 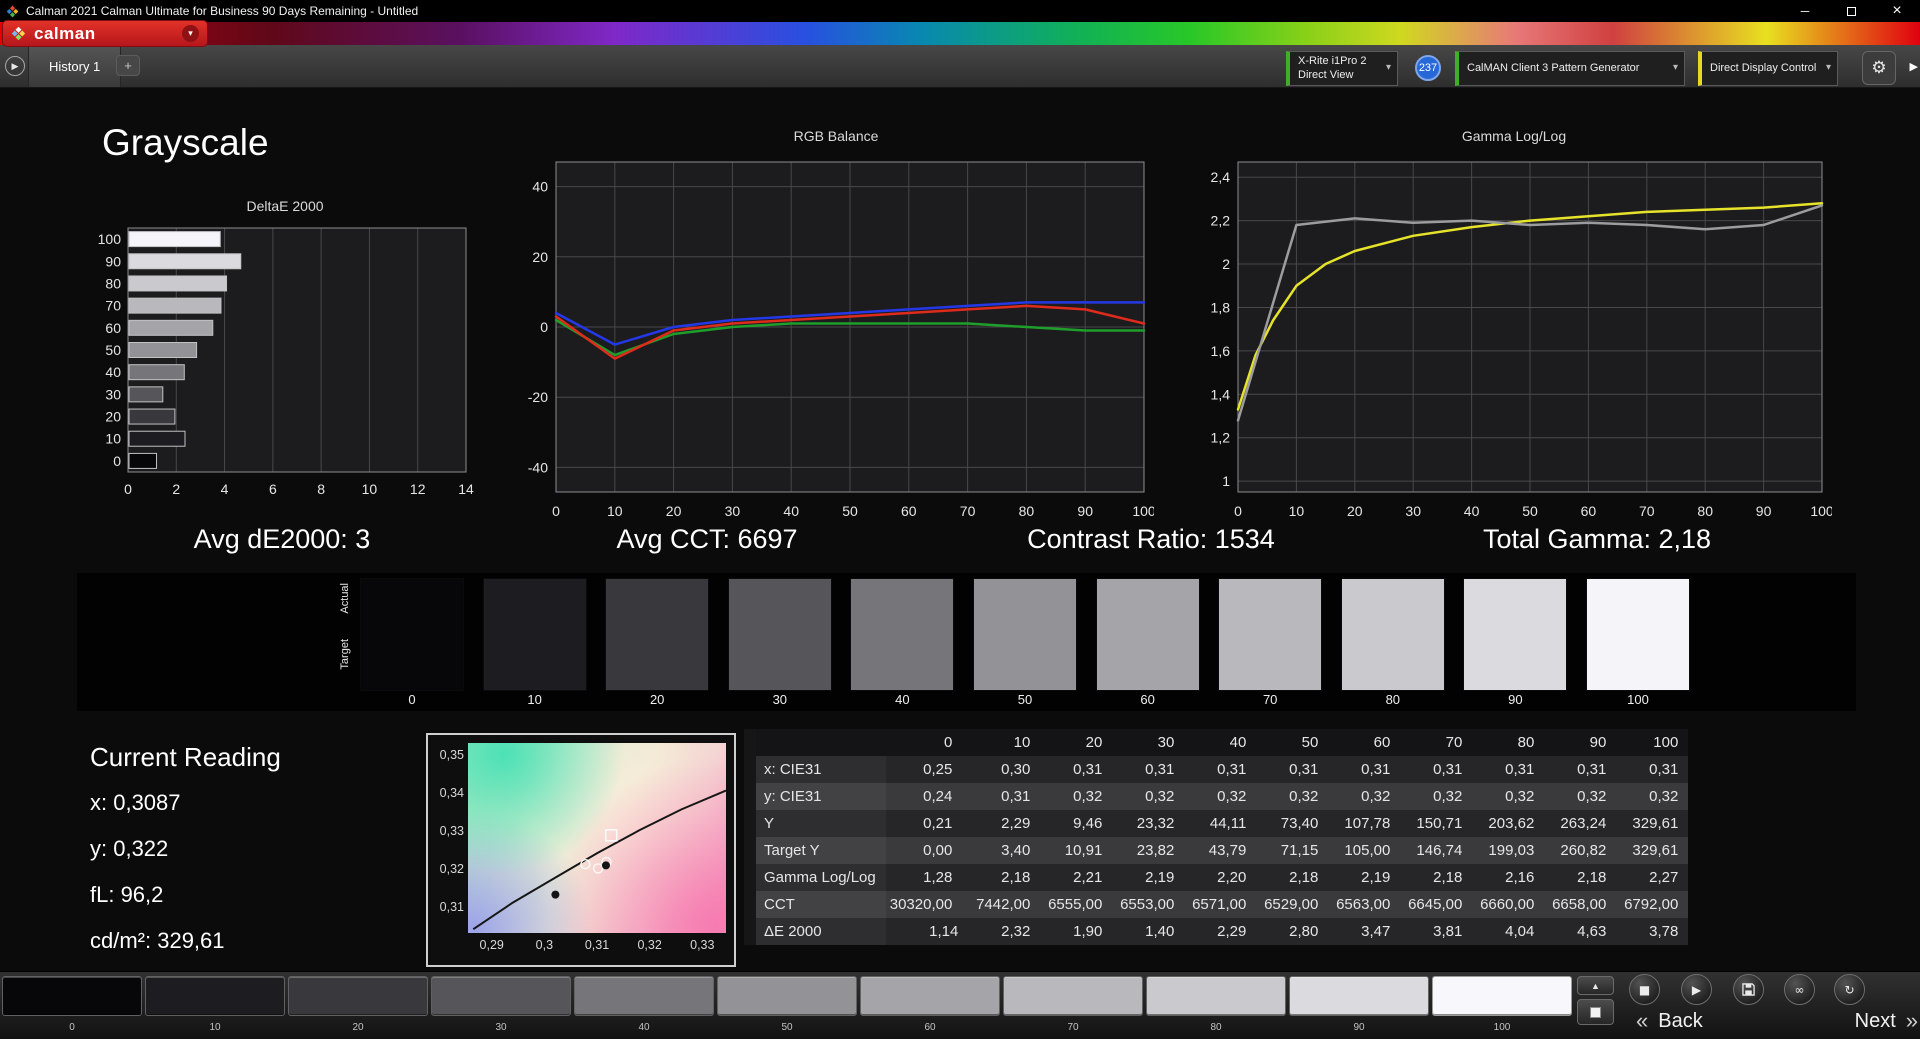 I want to click on table-column-header: 70, so click(x=1454, y=742).